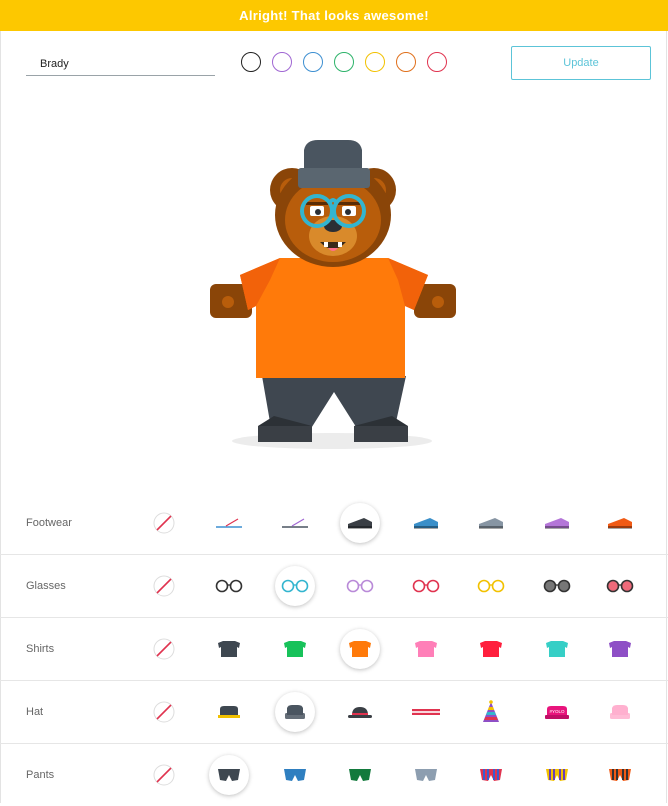  I want to click on svg-text: #YOLO, so click(557, 711).